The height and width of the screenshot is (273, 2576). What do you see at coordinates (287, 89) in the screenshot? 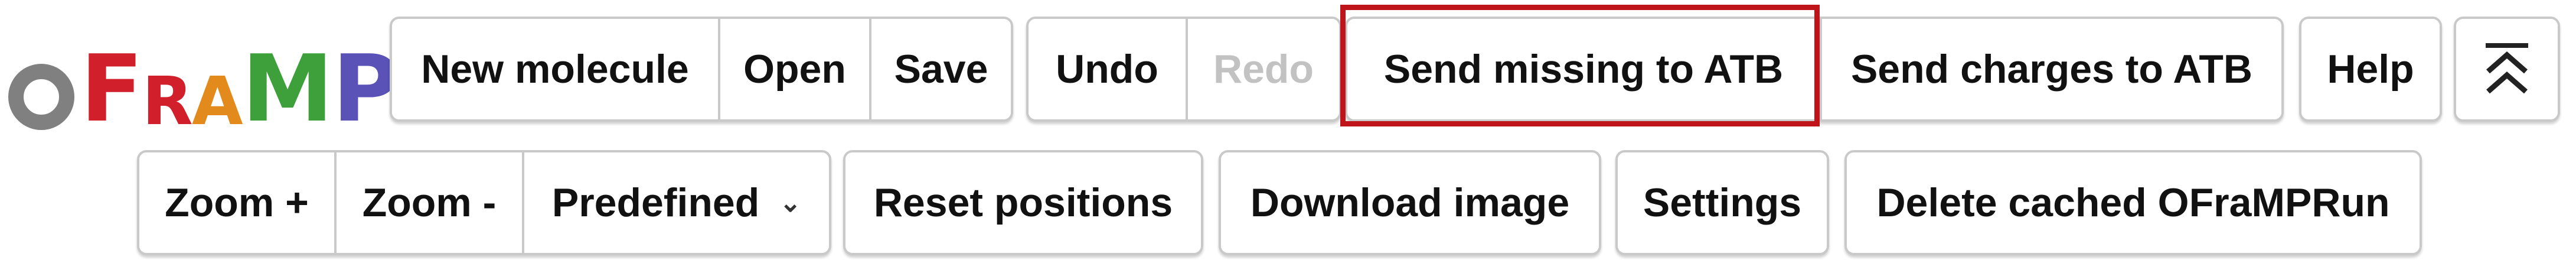
I see `logo-letter-m: M` at bounding box center [287, 89].